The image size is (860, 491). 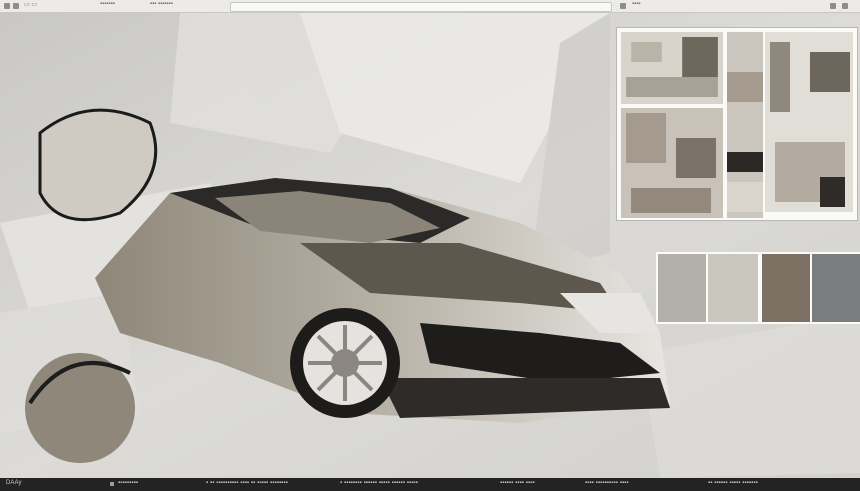 What do you see at coordinates (737, 124) in the screenshot?
I see `thumbnail-panel` at bounding box center [737, 124].